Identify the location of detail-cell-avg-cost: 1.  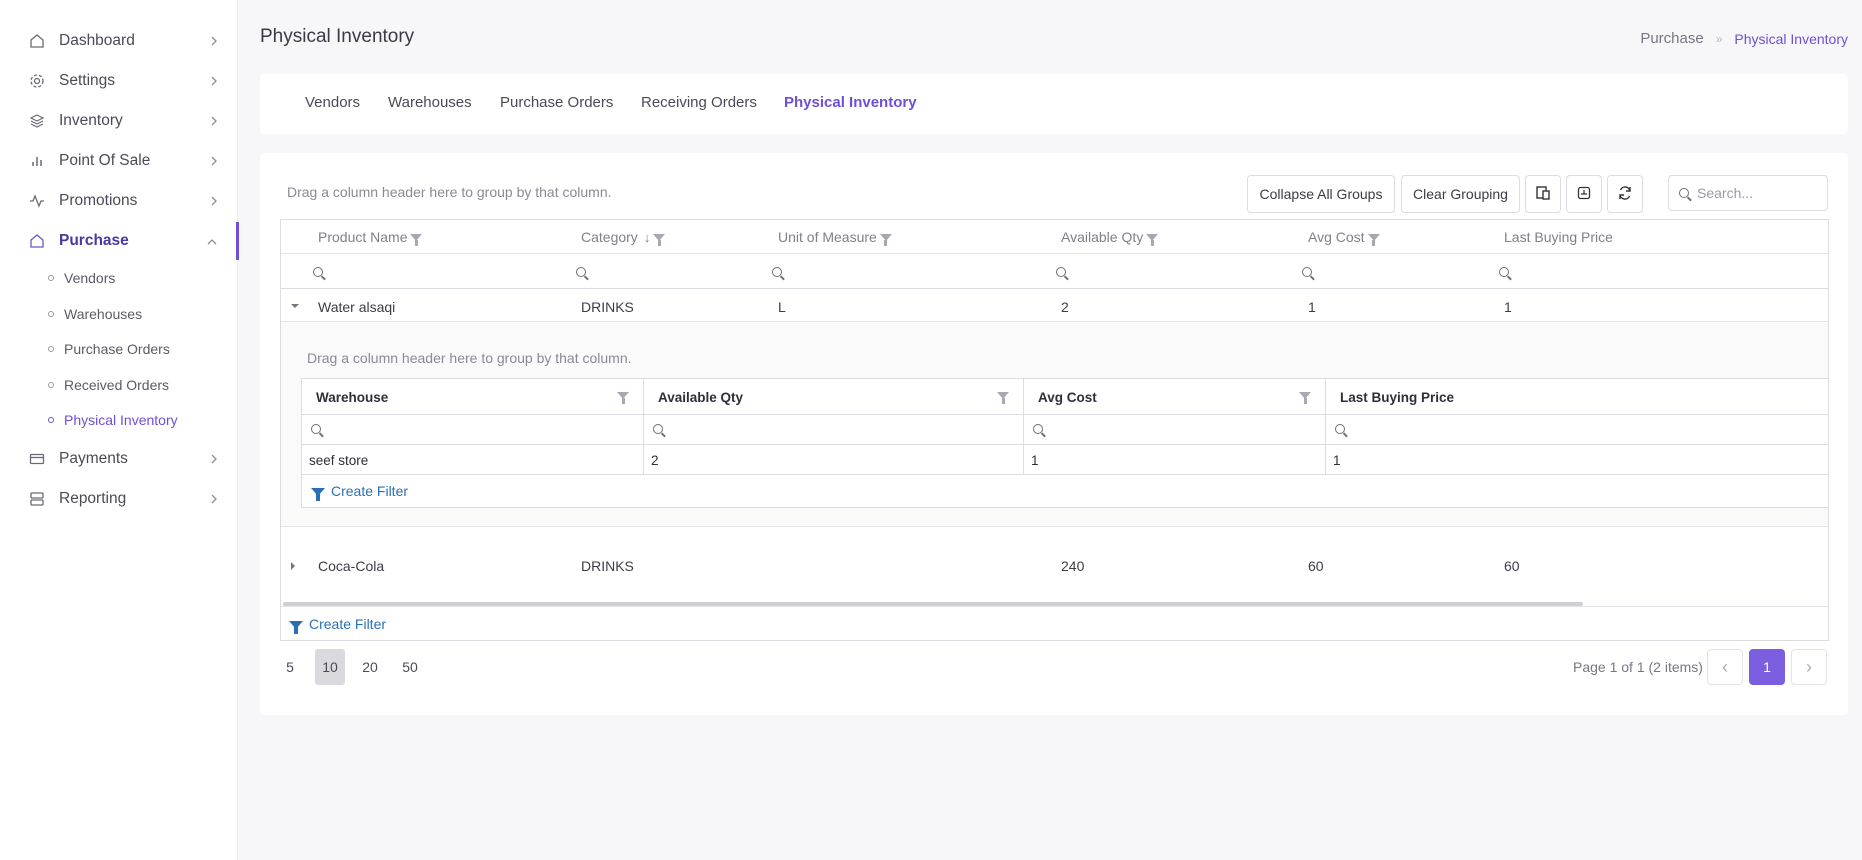
(1175, 460).